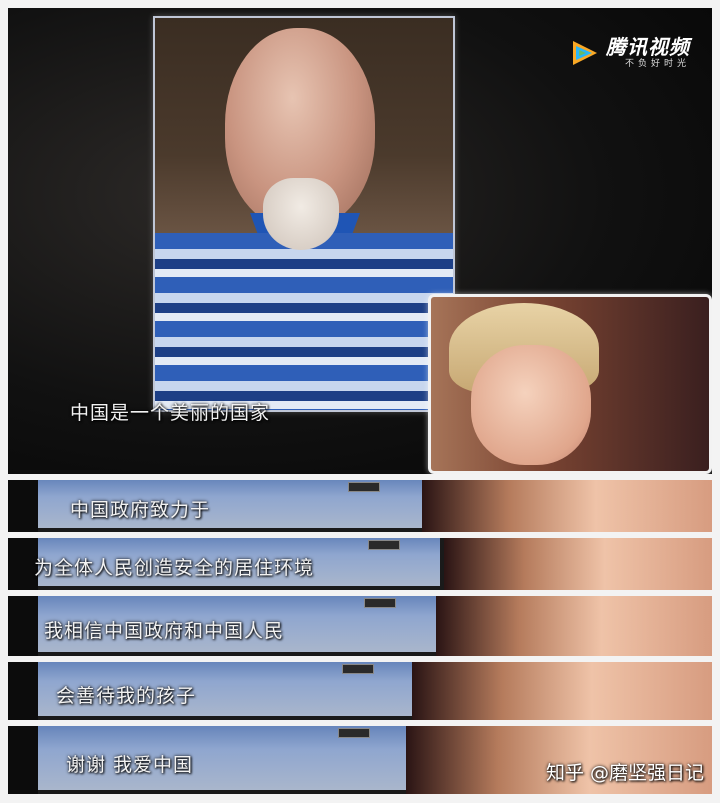  Describe the element at coordinates (585, 53) in the screenshot. I see `play-icon` at that location.